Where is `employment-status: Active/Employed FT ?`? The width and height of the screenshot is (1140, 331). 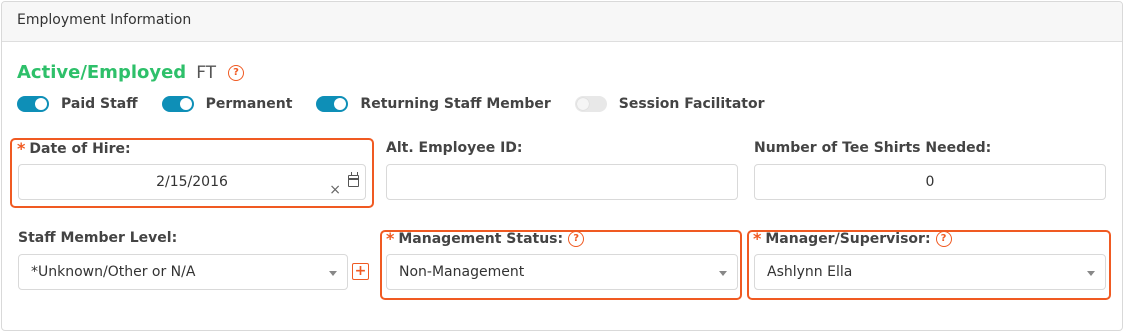 employment-status: Active/Employed FT ? is located at coordinates (131, 72).